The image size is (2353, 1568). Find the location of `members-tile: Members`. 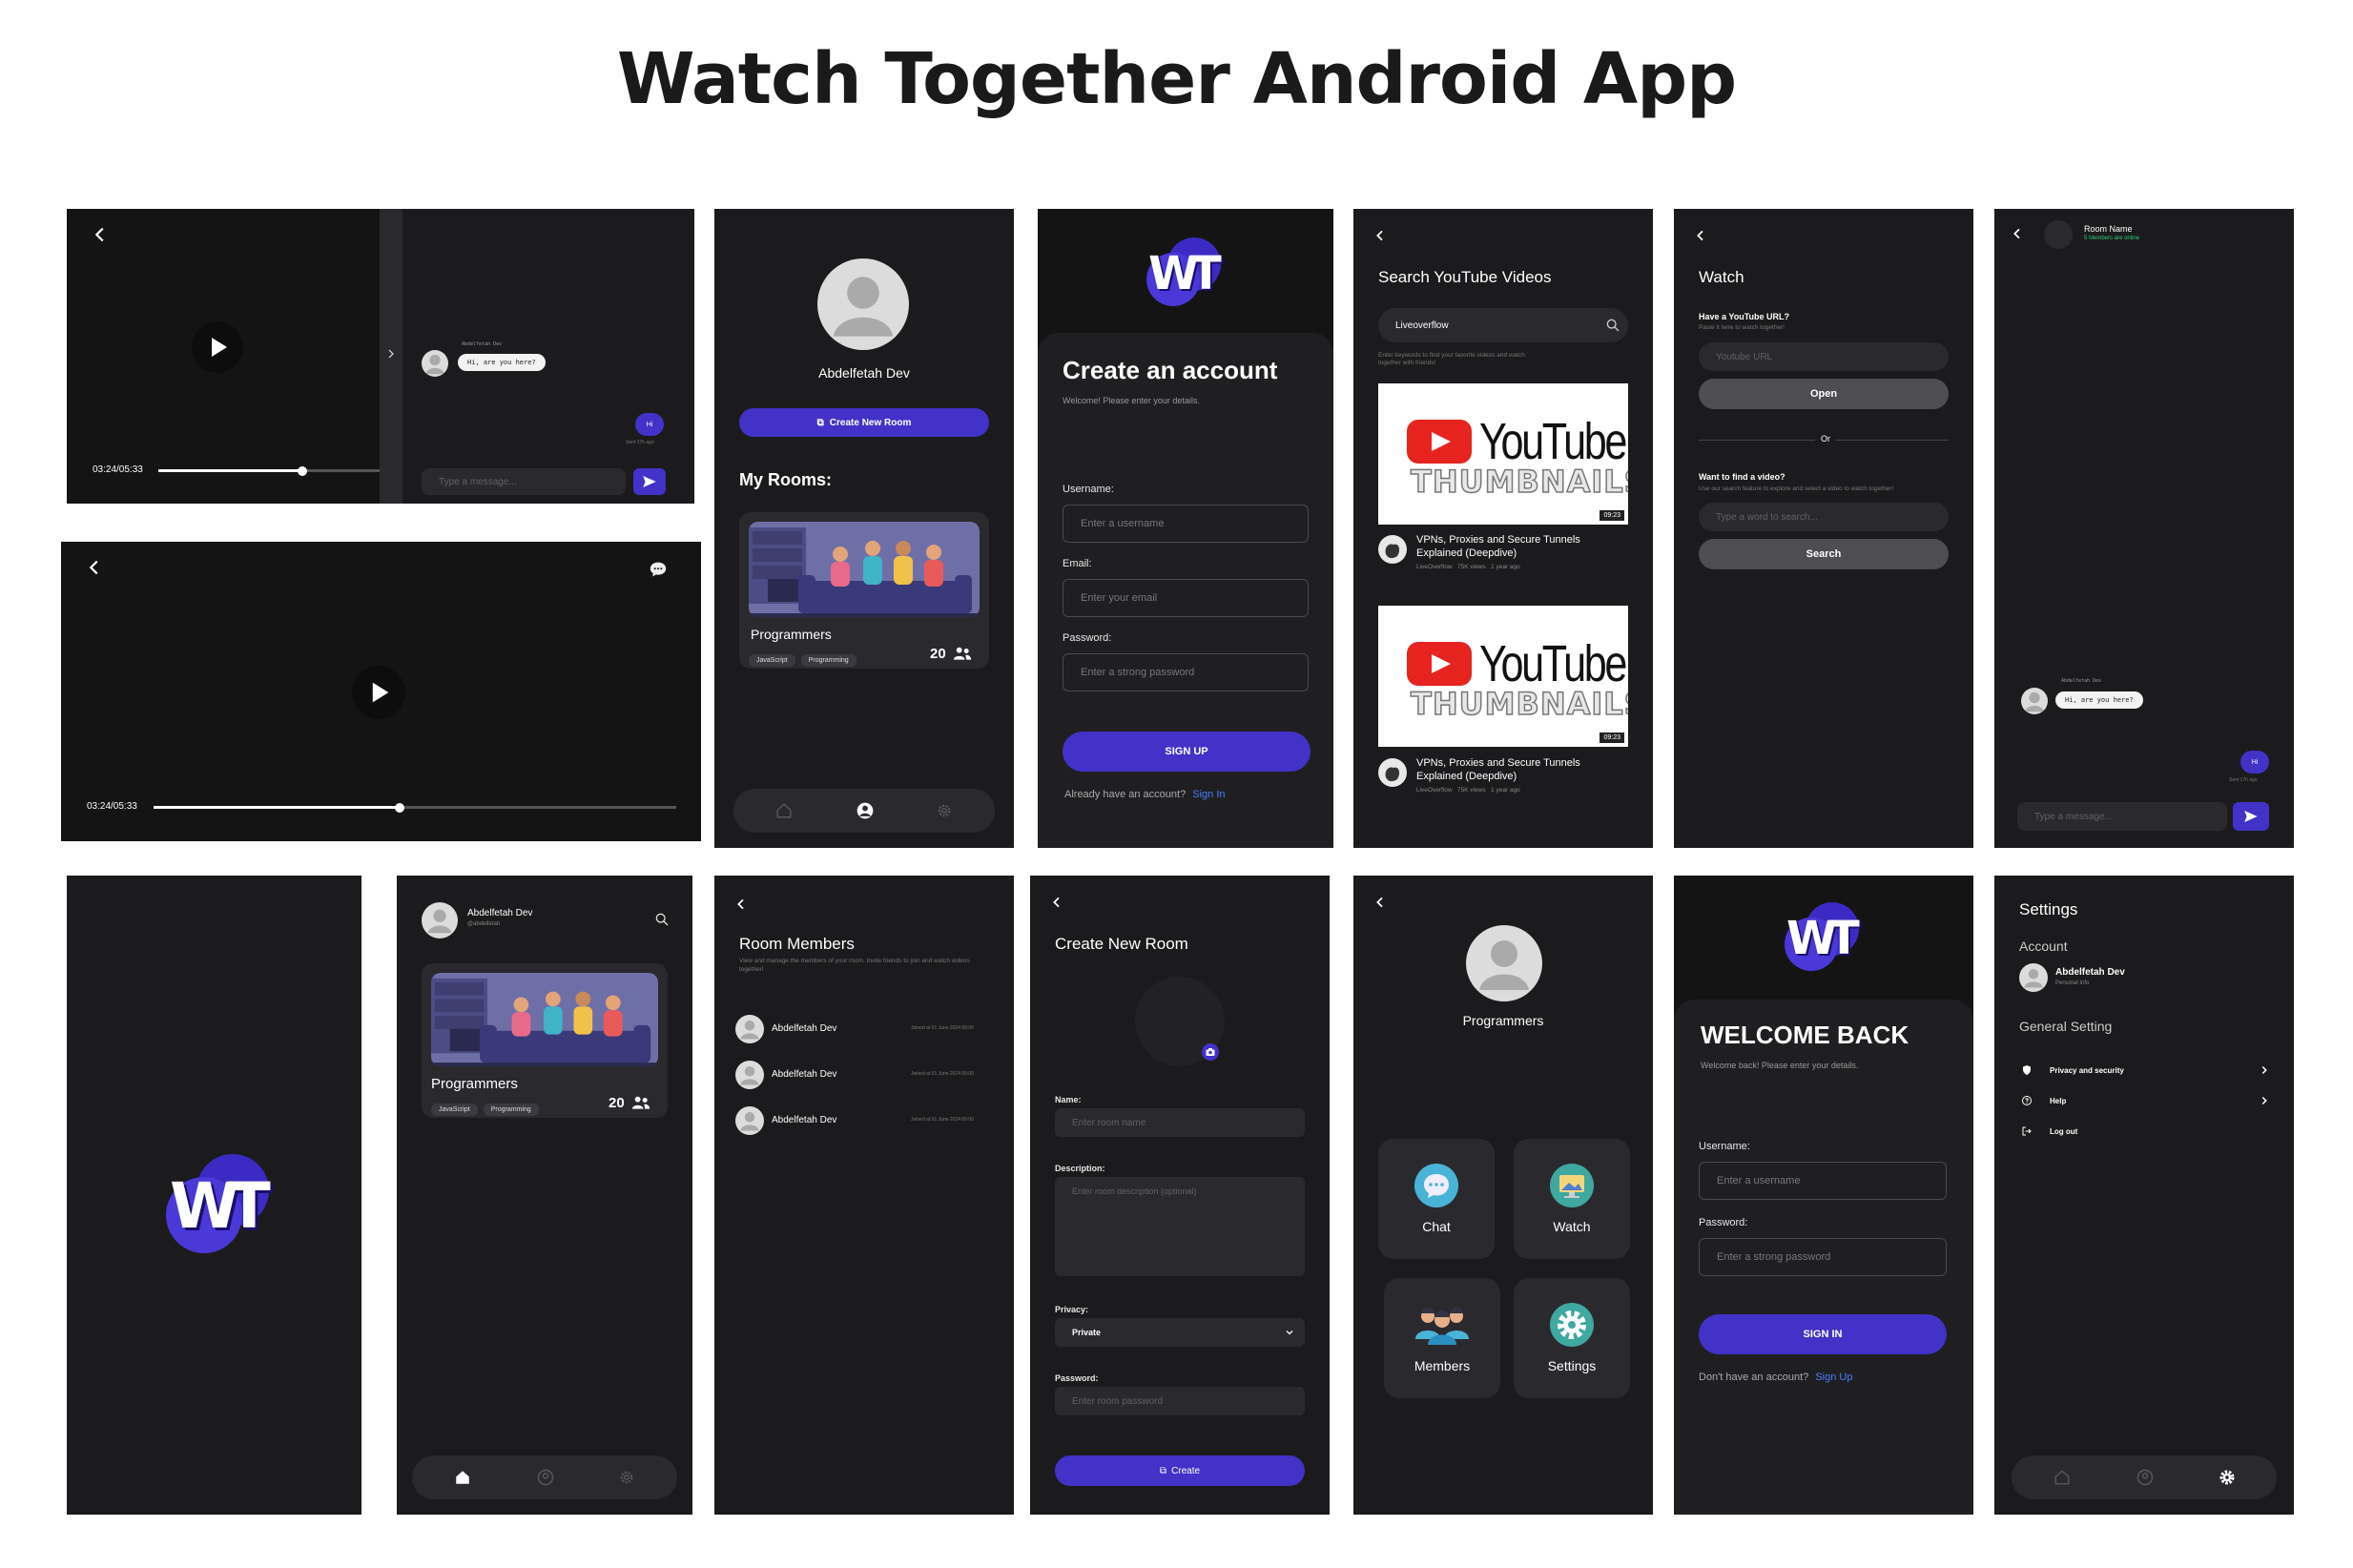

members-tile: Members is located at coordinates (1442, 1338).